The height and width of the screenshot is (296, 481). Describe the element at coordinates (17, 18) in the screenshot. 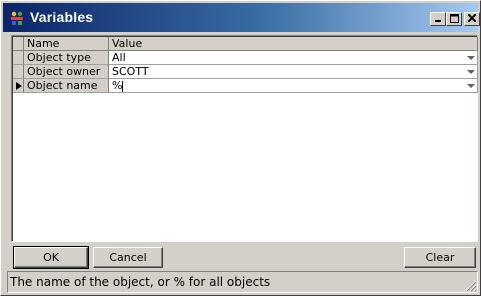

I see `app-icon` at that location.